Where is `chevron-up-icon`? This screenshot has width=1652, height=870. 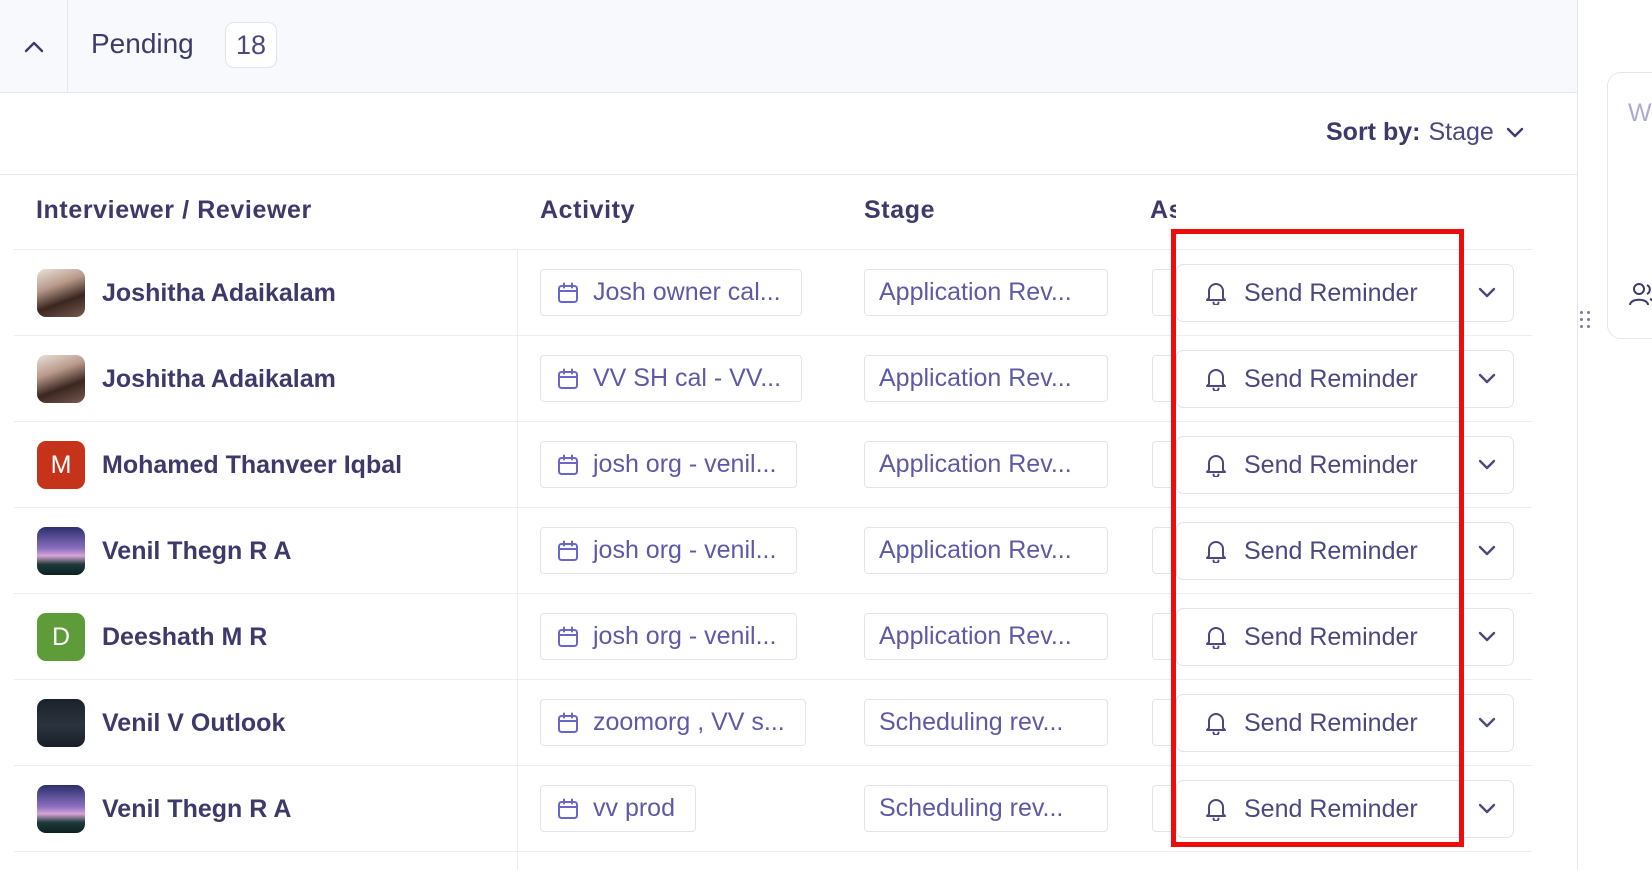 chevron-up-icon is located at coordinates (33, 46).